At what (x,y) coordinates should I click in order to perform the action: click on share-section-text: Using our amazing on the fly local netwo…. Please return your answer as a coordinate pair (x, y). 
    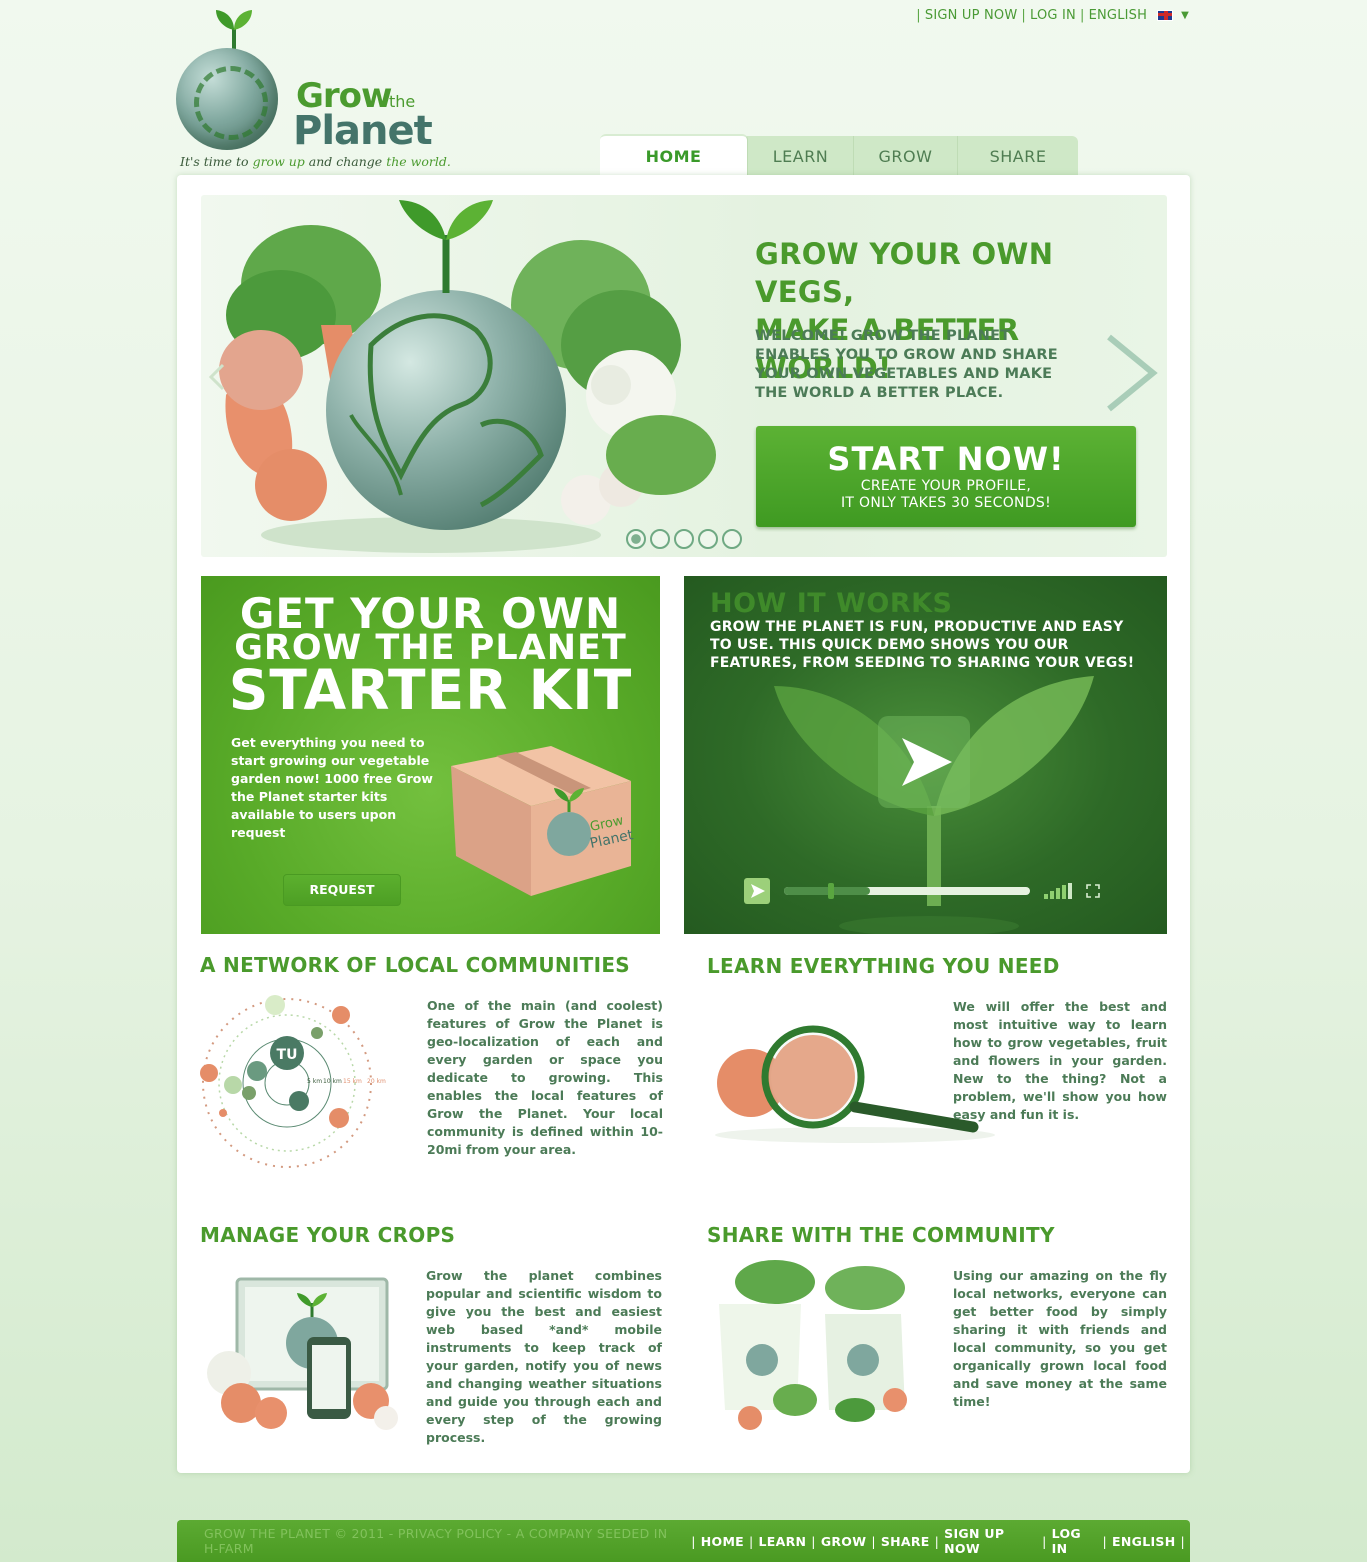
    Looking at the image, I should click on (1060, 1338).